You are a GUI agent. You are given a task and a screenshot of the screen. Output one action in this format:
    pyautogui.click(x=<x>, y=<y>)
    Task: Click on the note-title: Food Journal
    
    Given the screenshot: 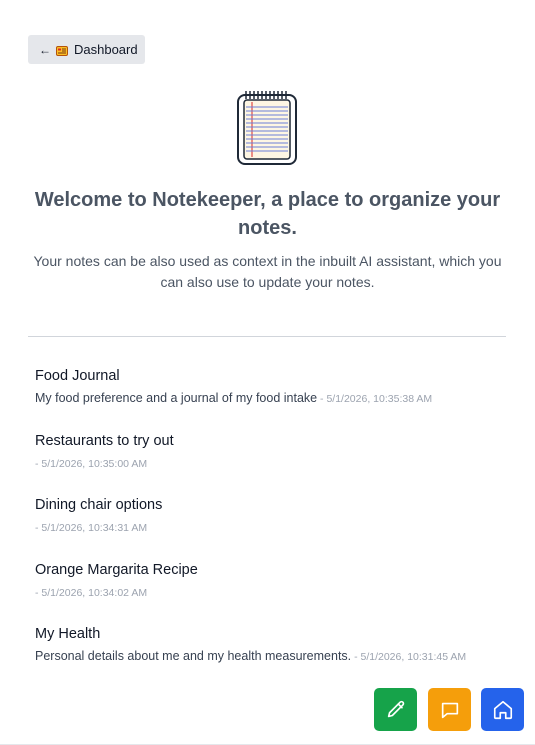 What is the action you would take?
    pyautogui.click(x=270, y=376)
    